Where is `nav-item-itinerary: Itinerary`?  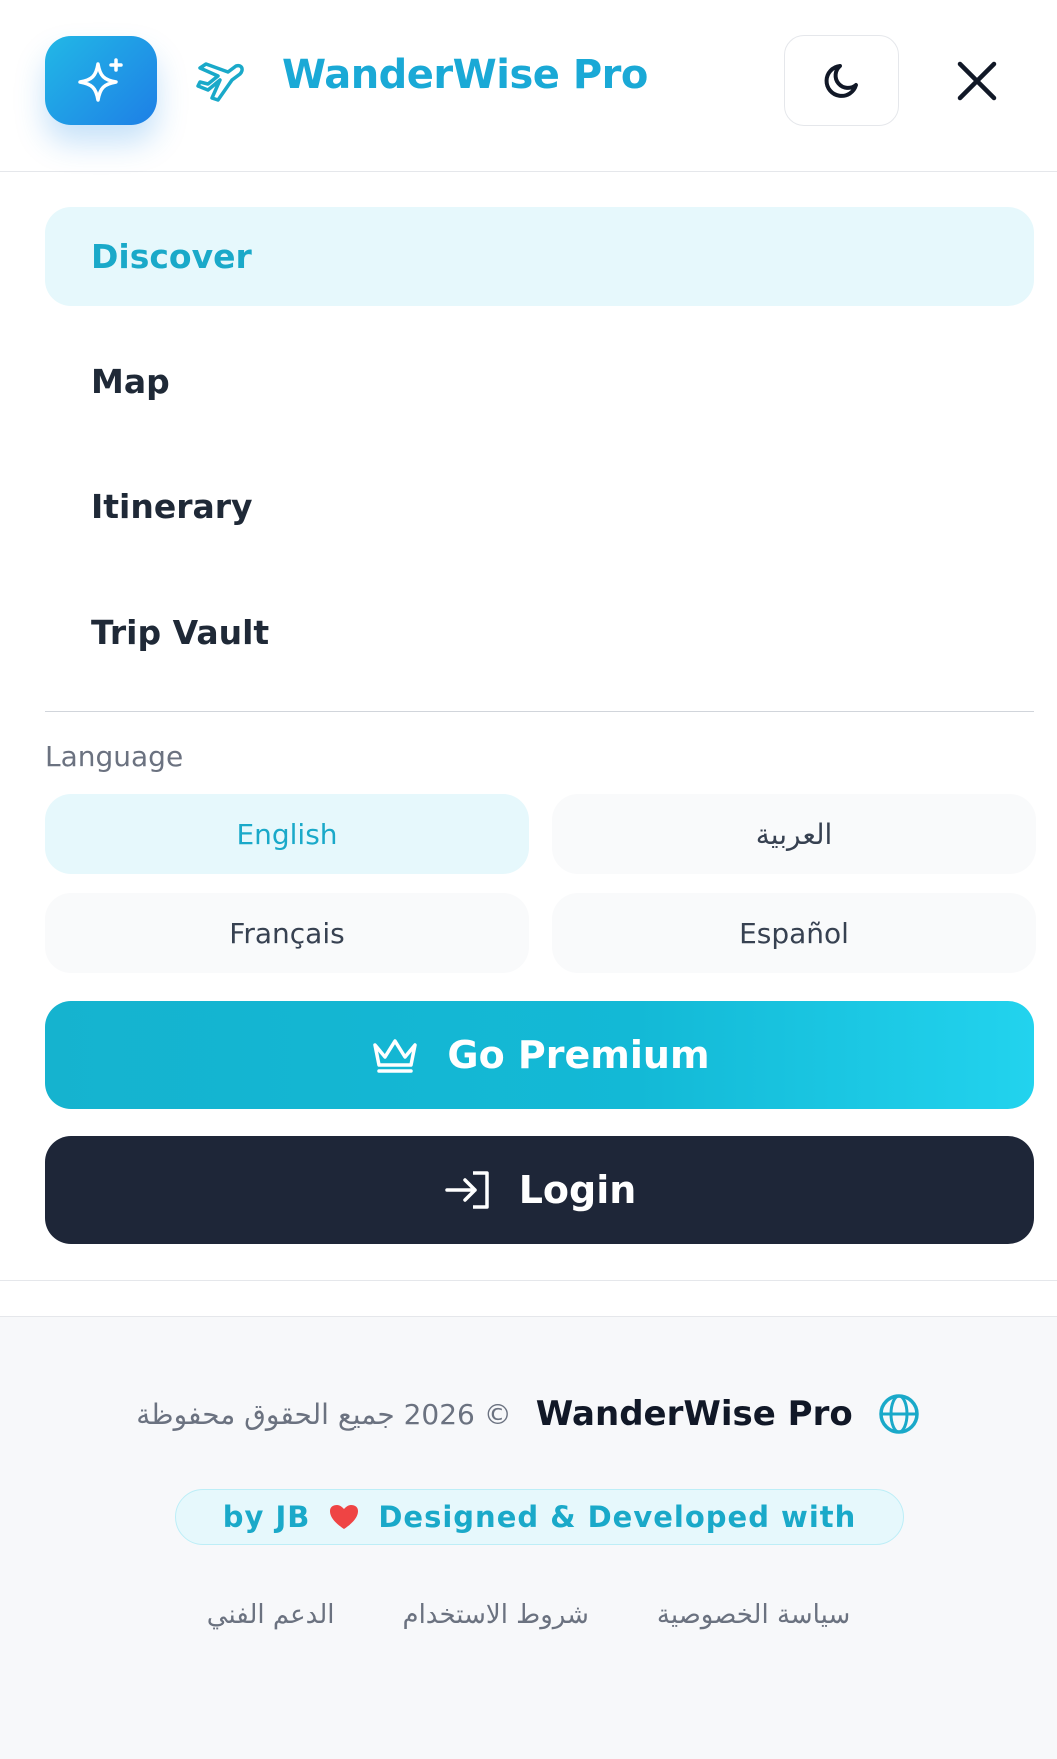 nav-item-itinerary: Itinerary is located at coordinates (539, 506).